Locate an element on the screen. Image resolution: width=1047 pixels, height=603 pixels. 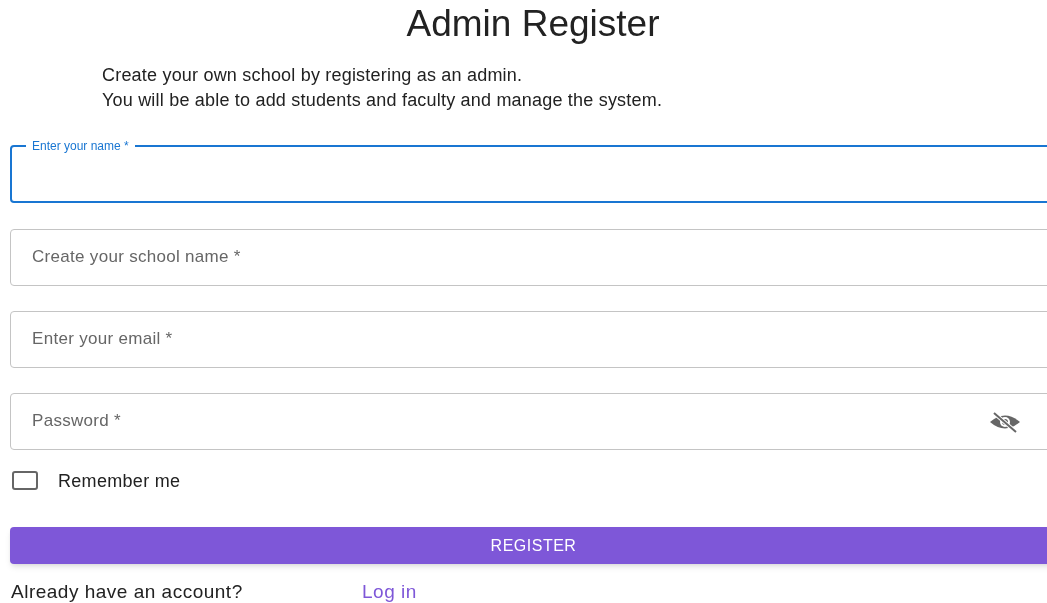
register-button: REGISTER is located at coordinates (528, 545).